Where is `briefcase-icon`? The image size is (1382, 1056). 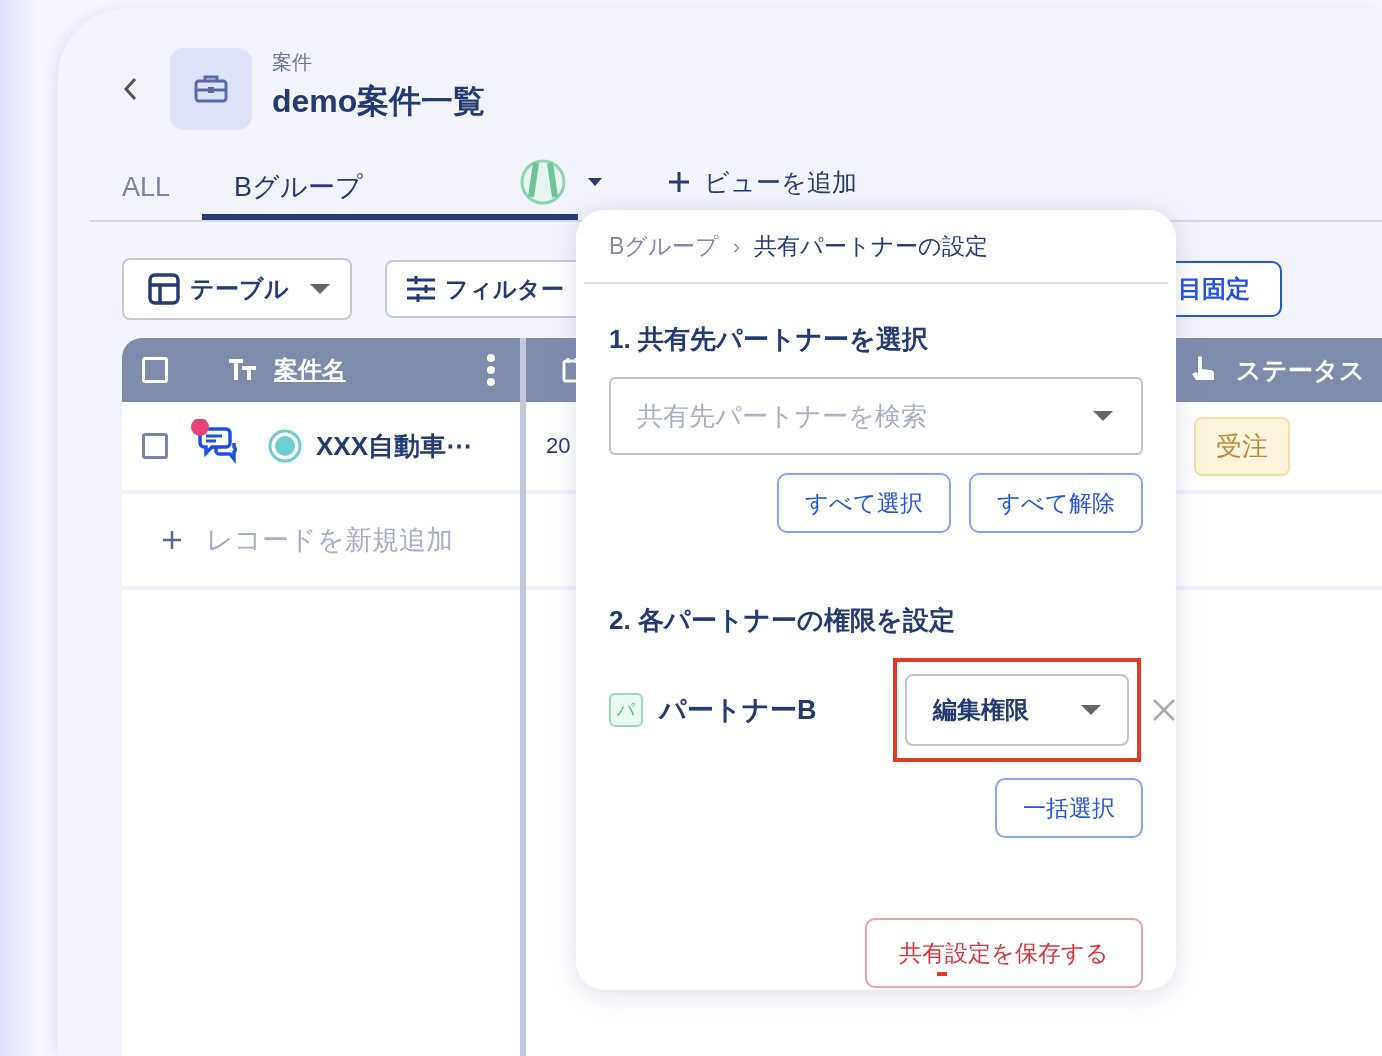
briefcase-icon is located at coordinates (211, 89).